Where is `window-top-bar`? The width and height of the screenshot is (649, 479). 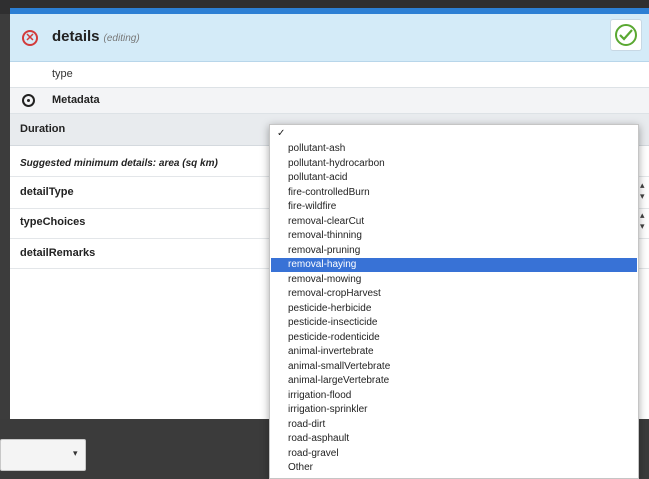 window-top-bar is located at coordinates (324, 7).